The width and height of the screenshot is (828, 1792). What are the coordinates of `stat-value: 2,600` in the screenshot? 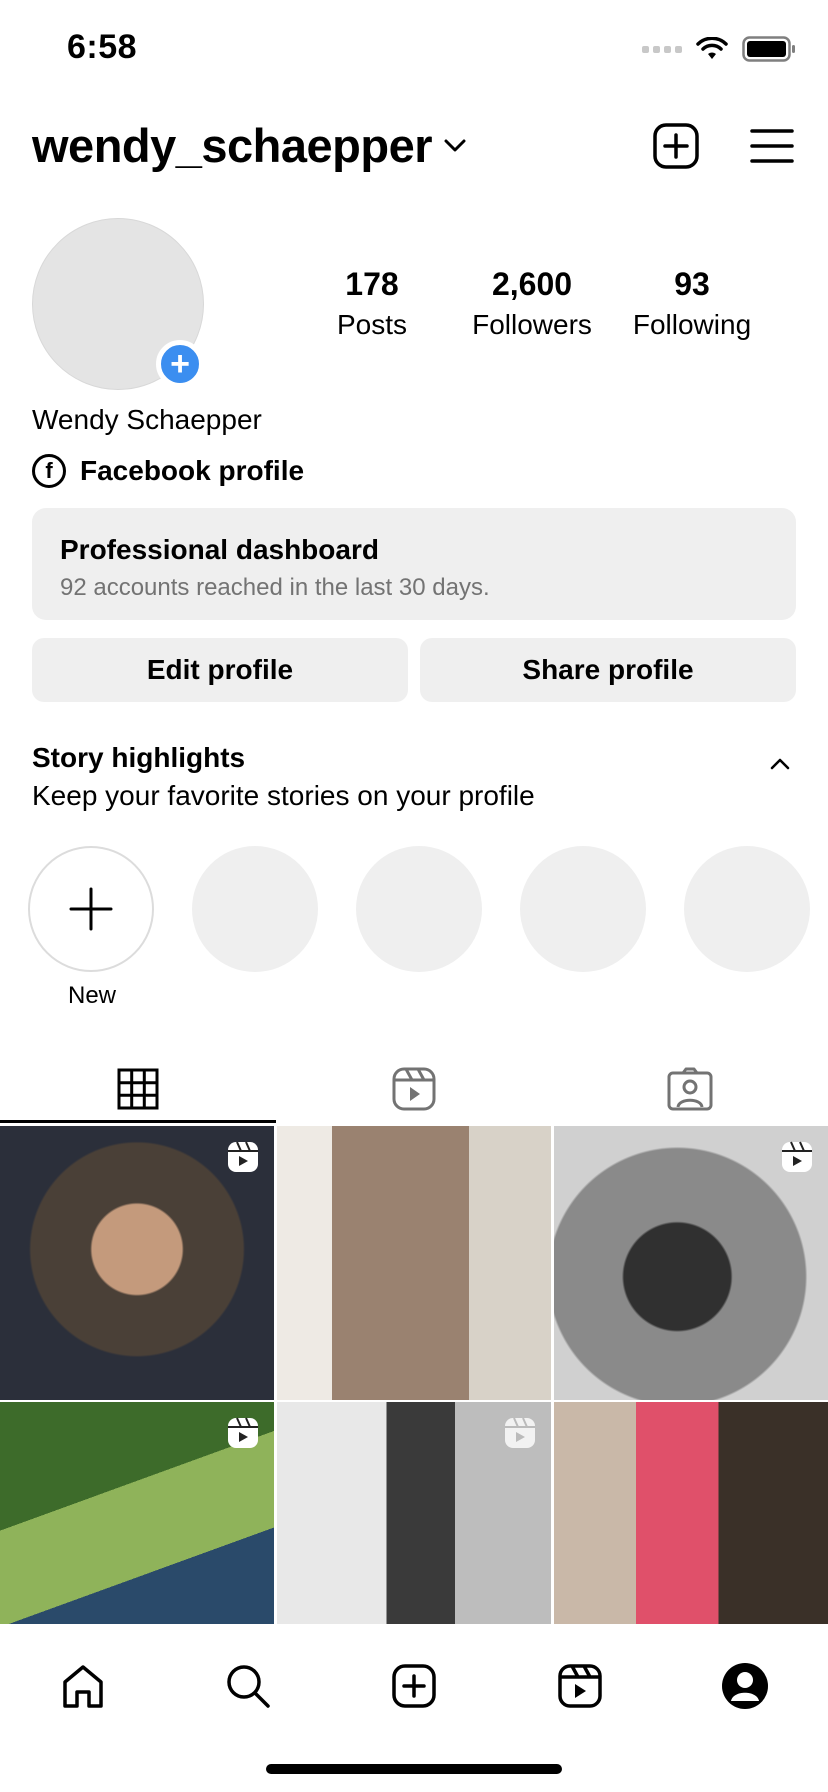 It's located at (532, 284).